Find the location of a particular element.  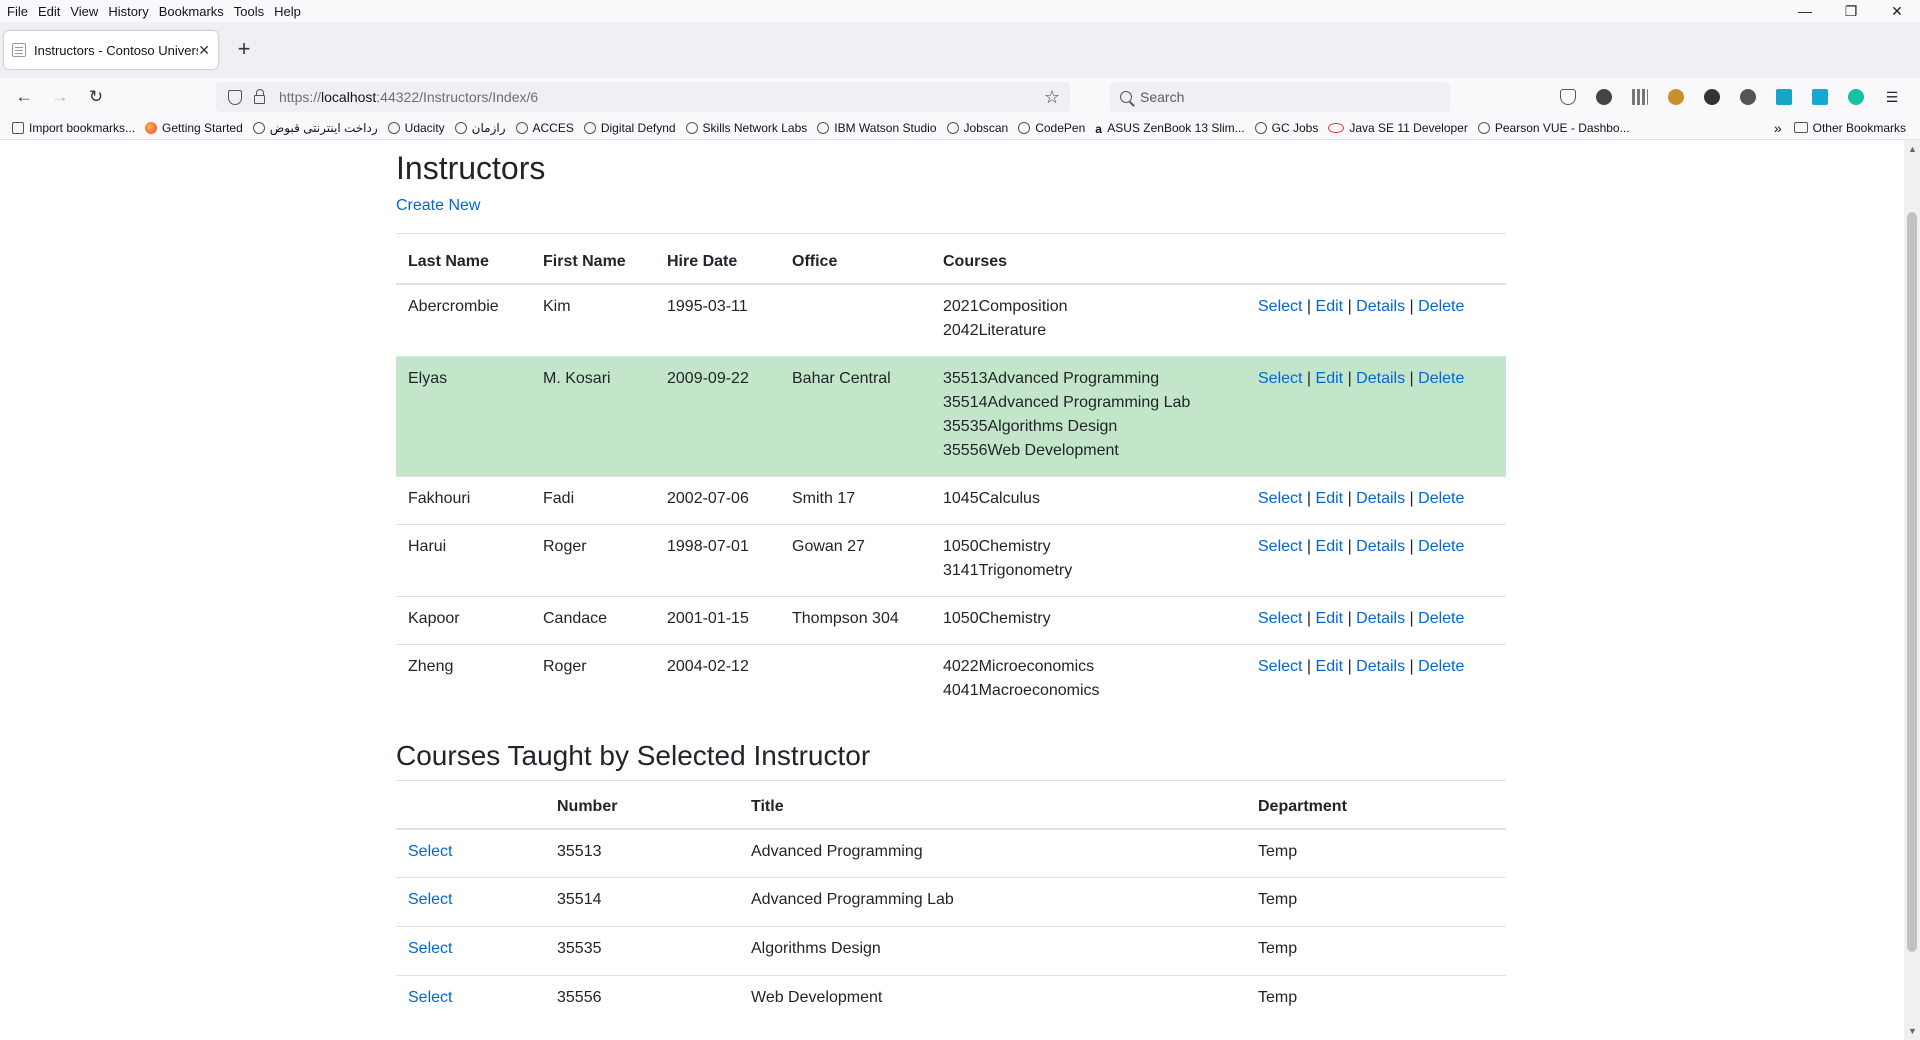

bookmark-ibm-watson: IBM Watson Studio is located at coordinates (877, 128).